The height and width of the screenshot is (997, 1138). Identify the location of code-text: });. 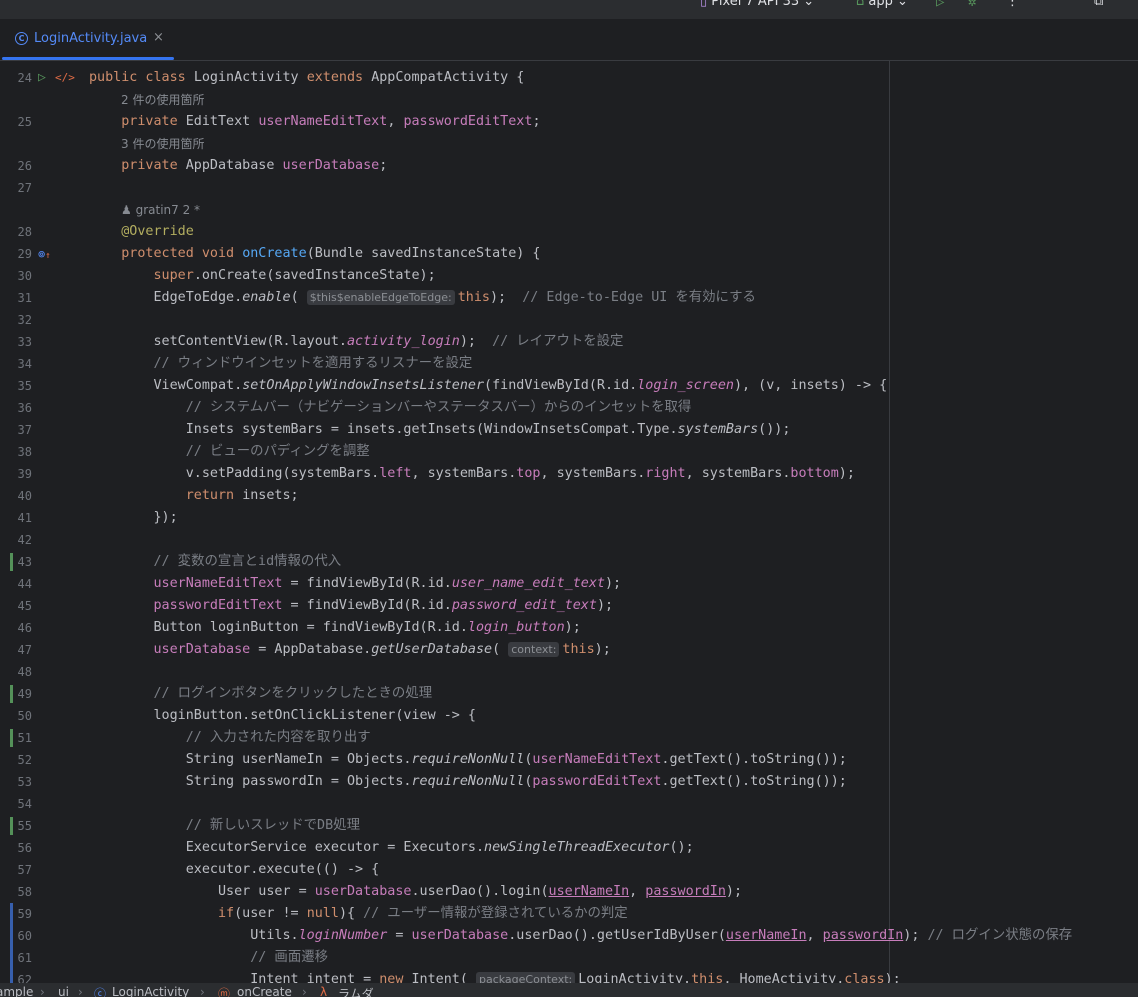
(133, 517).